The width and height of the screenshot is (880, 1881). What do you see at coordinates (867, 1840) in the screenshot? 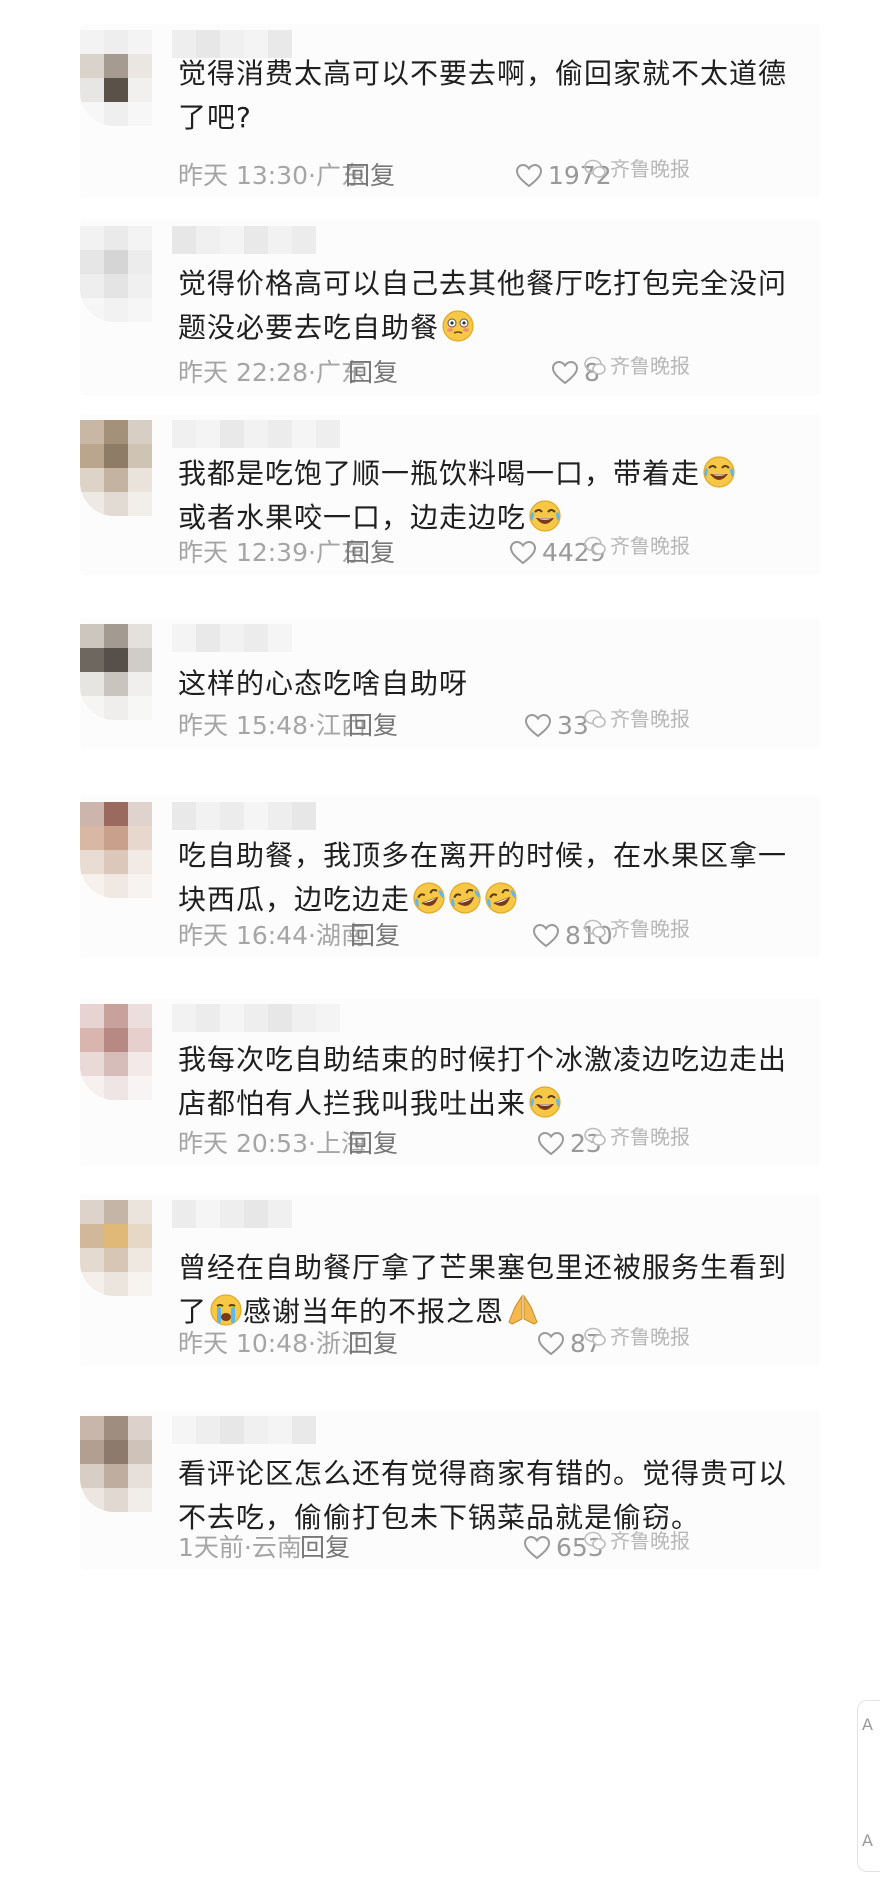
I see `side-tab-text: A` at bounding box center [867, 1840].